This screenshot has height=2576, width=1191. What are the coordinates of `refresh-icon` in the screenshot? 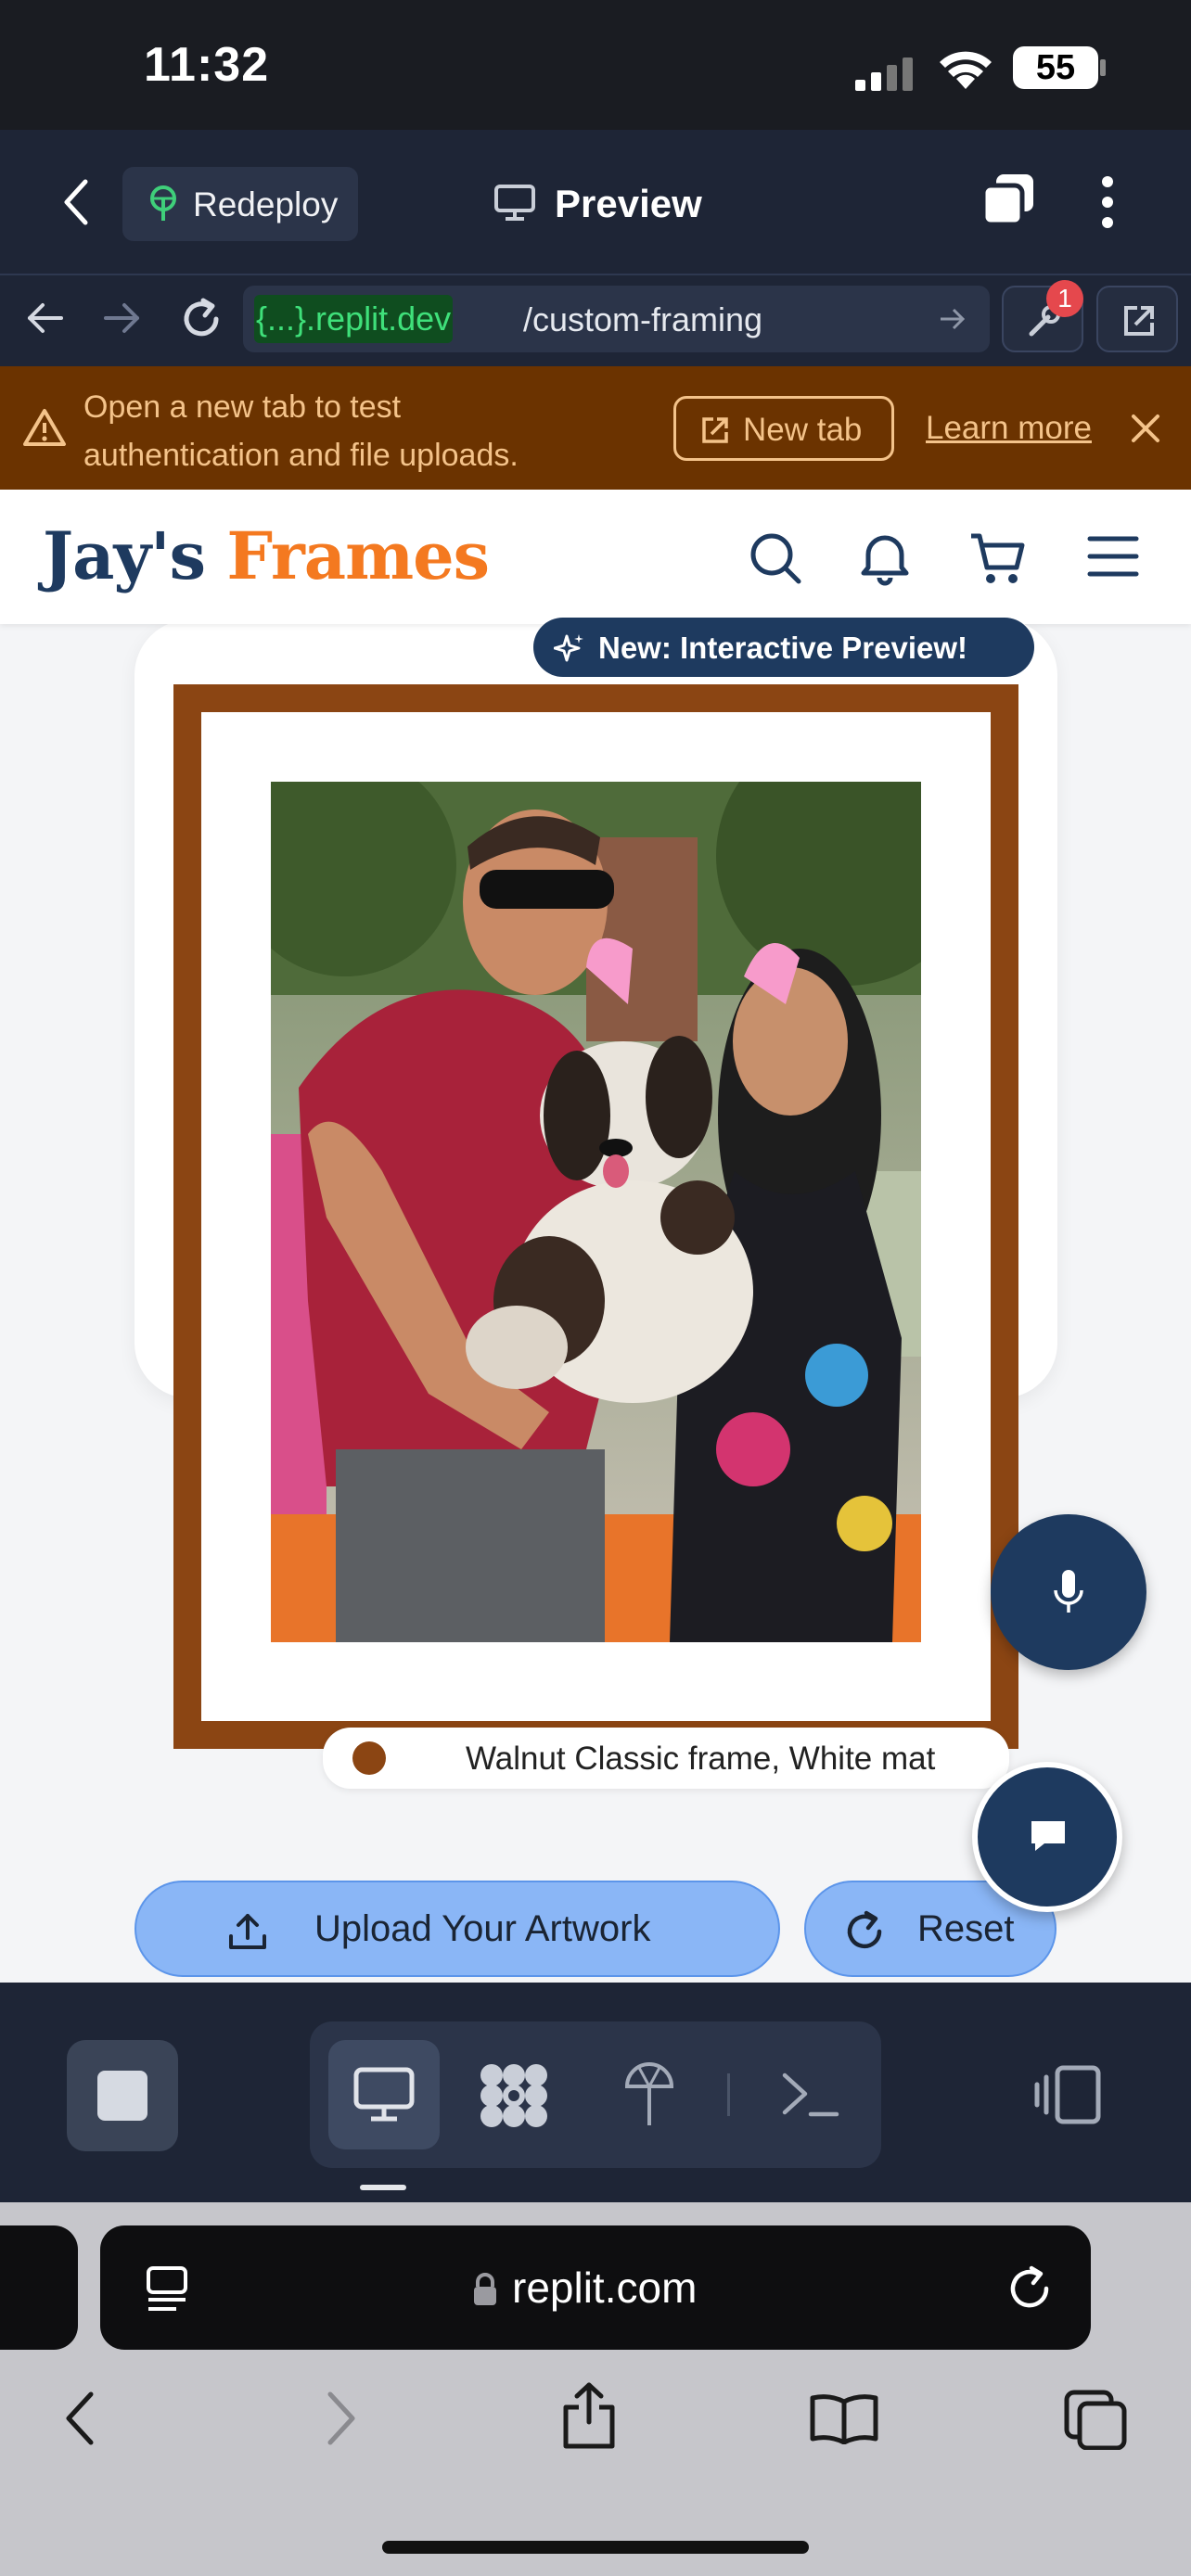 It's located at (864, 1931).